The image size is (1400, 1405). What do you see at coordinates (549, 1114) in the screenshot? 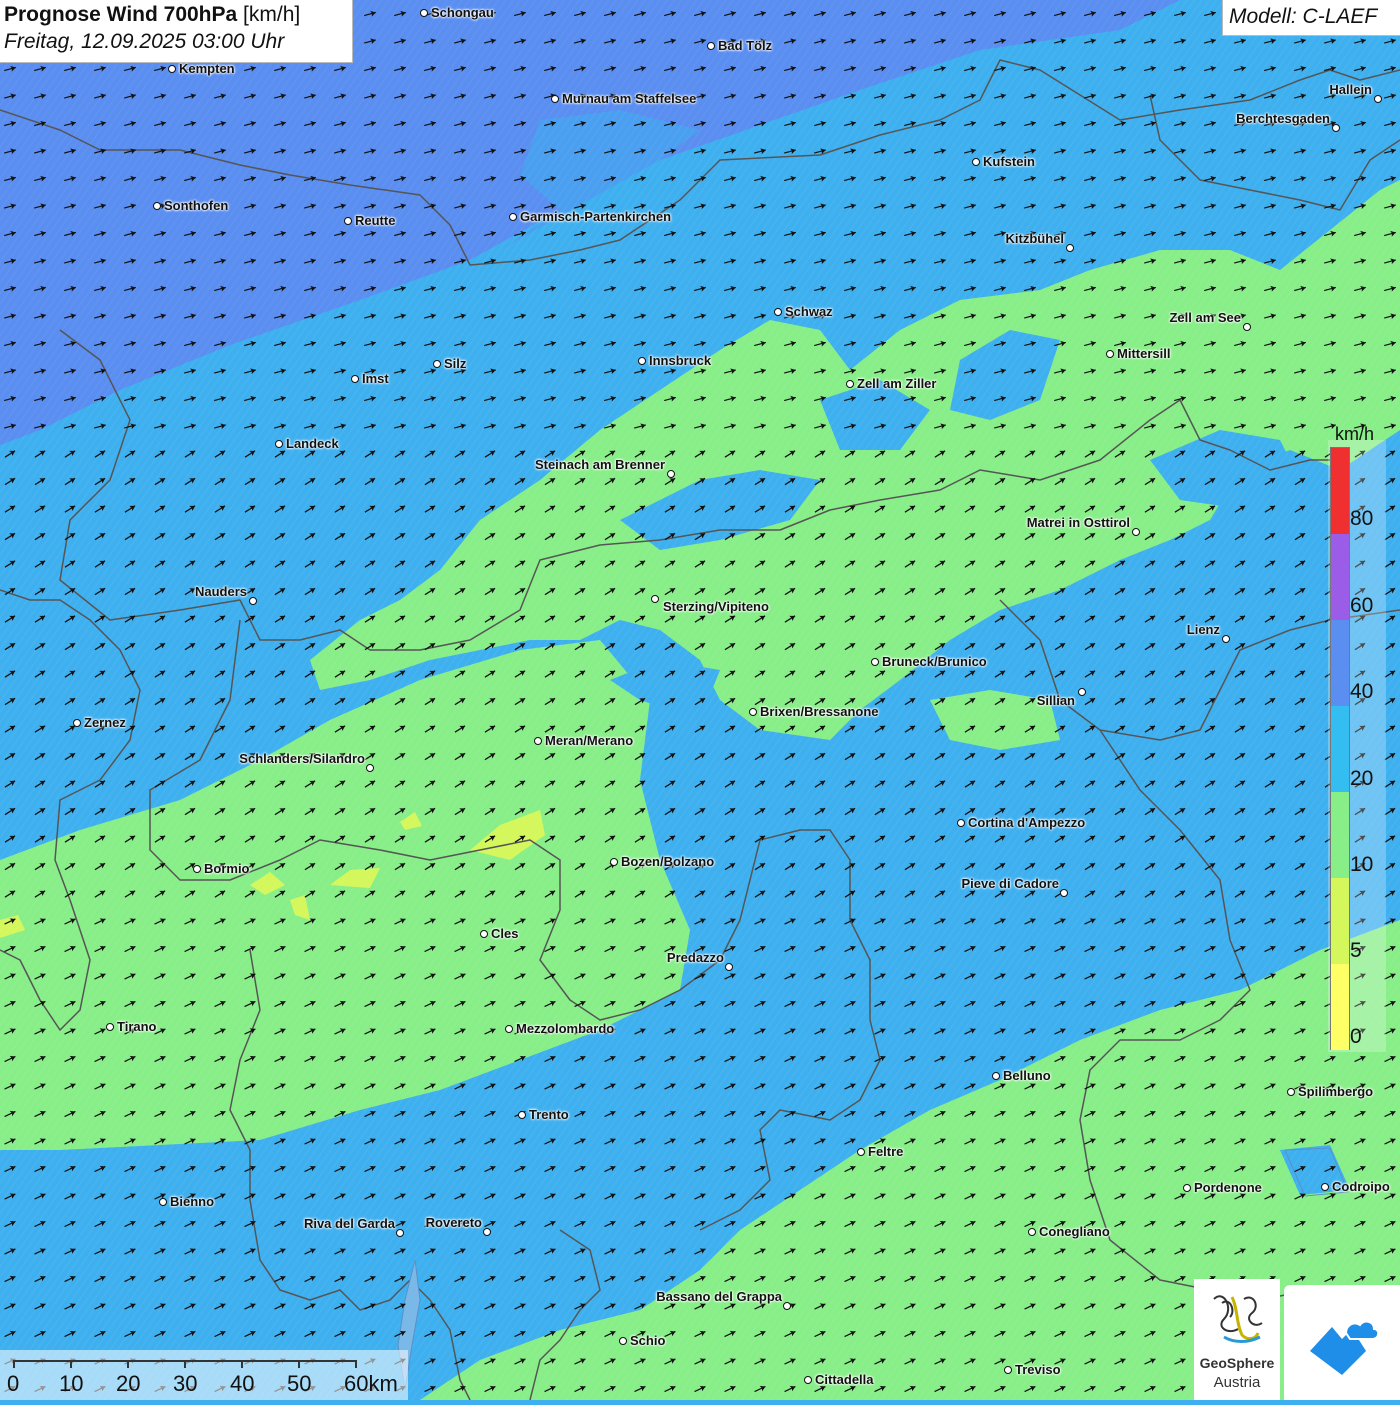
I see `place-label: Trento` at bounding box center [549, 1114].